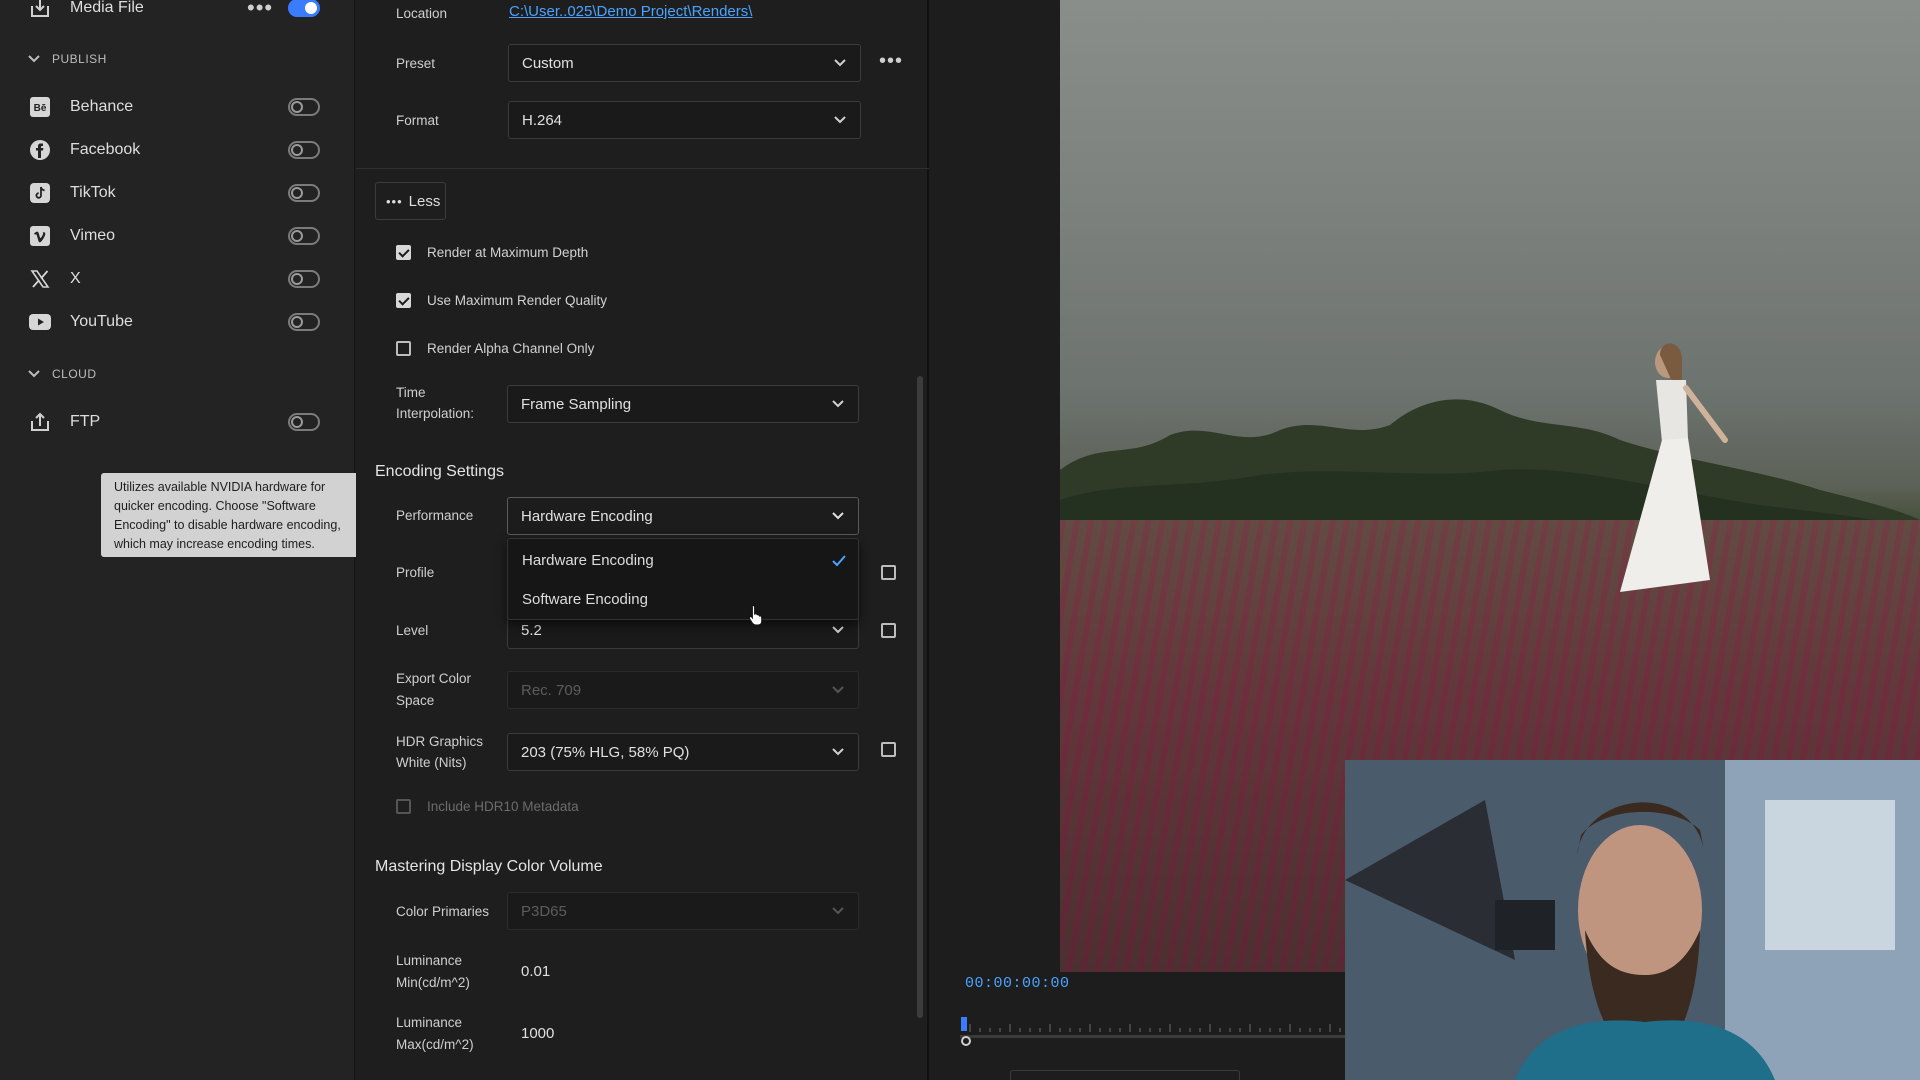 The height and width of the screenshot is (1080, 1920). I want to click on bride-figure-image, so click(1674, 467).